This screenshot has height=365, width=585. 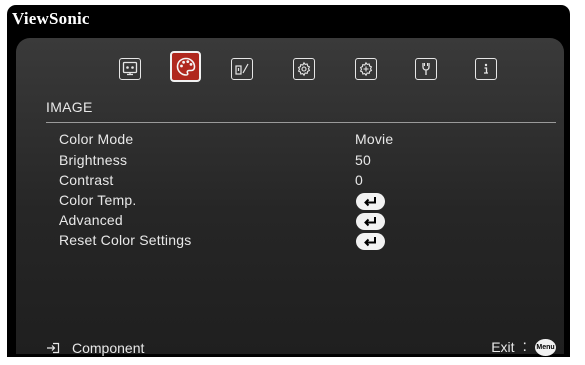 What do you see at coordinates (125, 240) in the screenshot?
I see `menu-item-label: Reset Color Settings` at bounding box center [125, 240].